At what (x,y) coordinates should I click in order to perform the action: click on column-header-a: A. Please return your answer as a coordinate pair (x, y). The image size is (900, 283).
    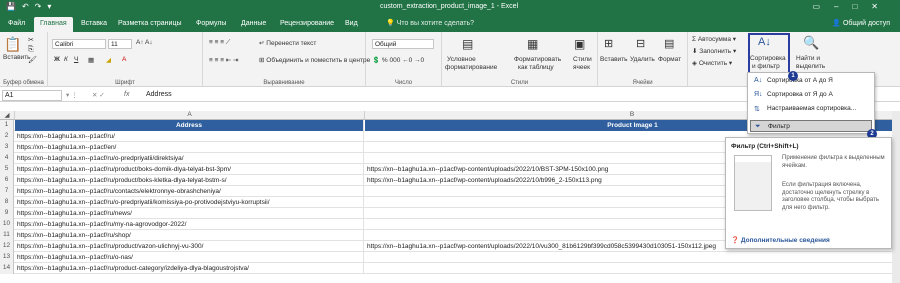
    Looking at the image, I should click on (190, 115).